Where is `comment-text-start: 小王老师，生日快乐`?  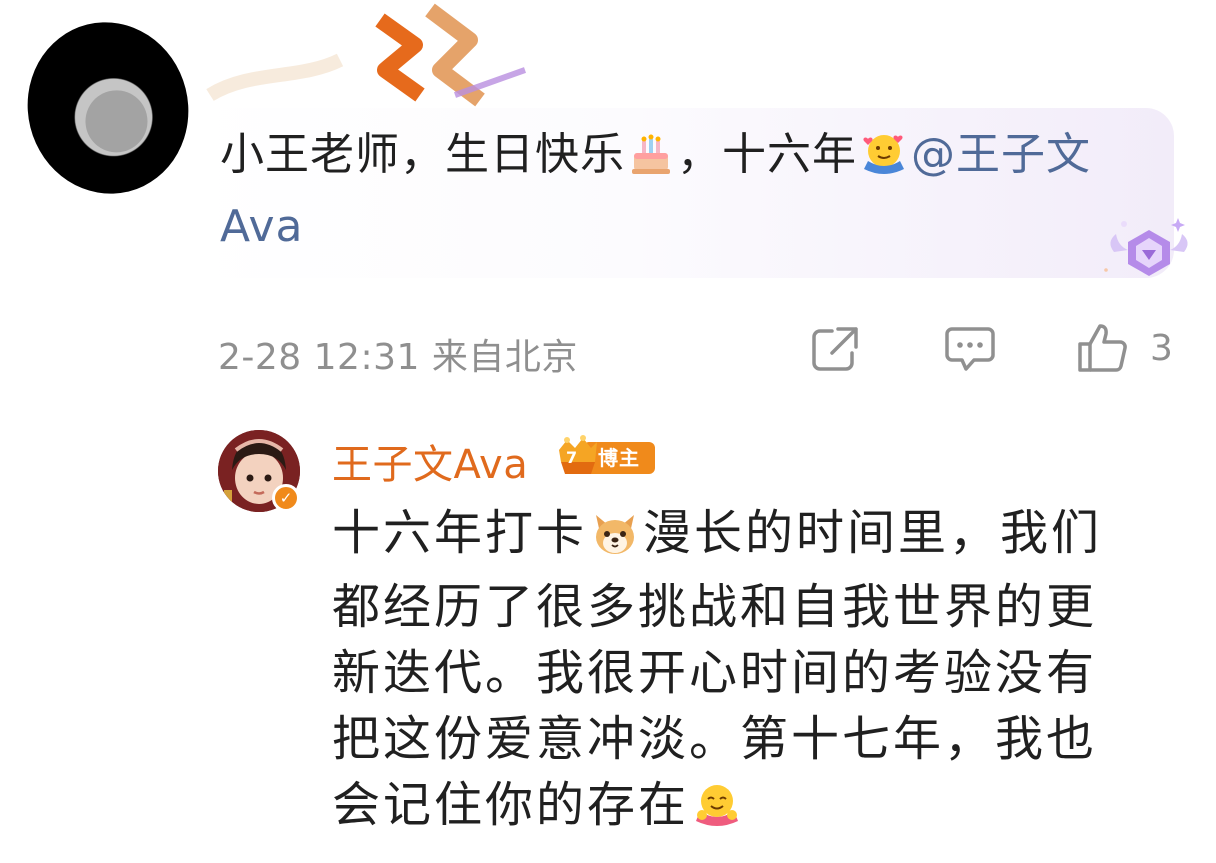
comment-text-start: 小王老师，生日快乐 is located at coordinates (422, 154).